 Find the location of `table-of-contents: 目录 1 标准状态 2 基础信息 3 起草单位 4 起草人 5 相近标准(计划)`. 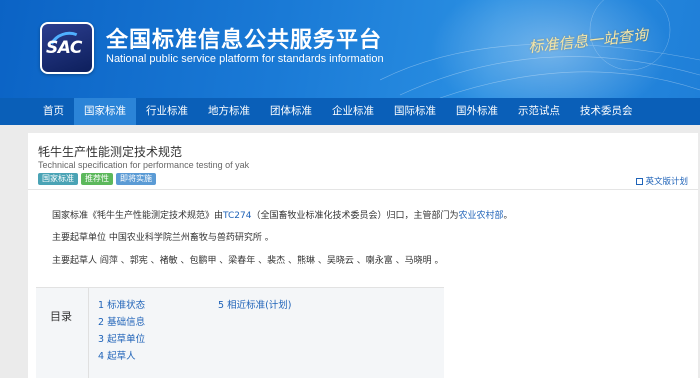

table-of-contents: 目录 1 标准状态 2 基础信息 3 起草单位 4 起草人 5 相近标准(计划) is located at coordinates (240, 332).